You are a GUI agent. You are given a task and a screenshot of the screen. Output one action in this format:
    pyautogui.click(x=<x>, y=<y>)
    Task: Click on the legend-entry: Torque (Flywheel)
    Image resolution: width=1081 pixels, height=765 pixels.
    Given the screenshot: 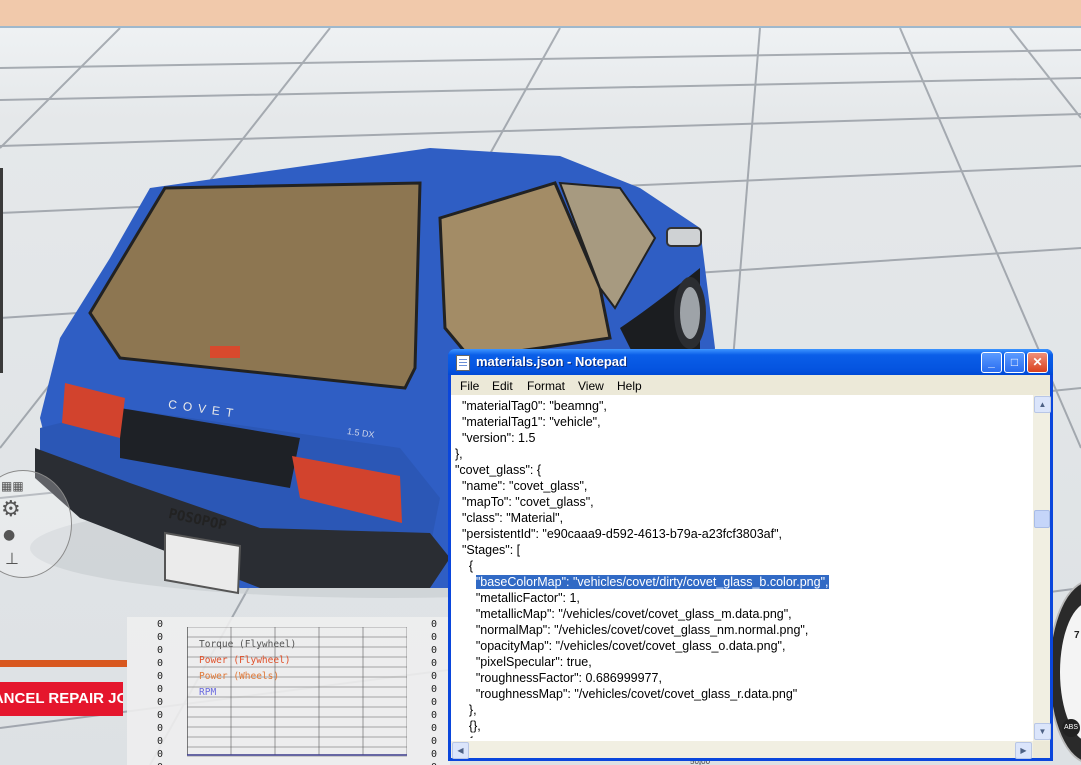 What is the action you would take?
    pyautogui.click(x=248, y=644)
    